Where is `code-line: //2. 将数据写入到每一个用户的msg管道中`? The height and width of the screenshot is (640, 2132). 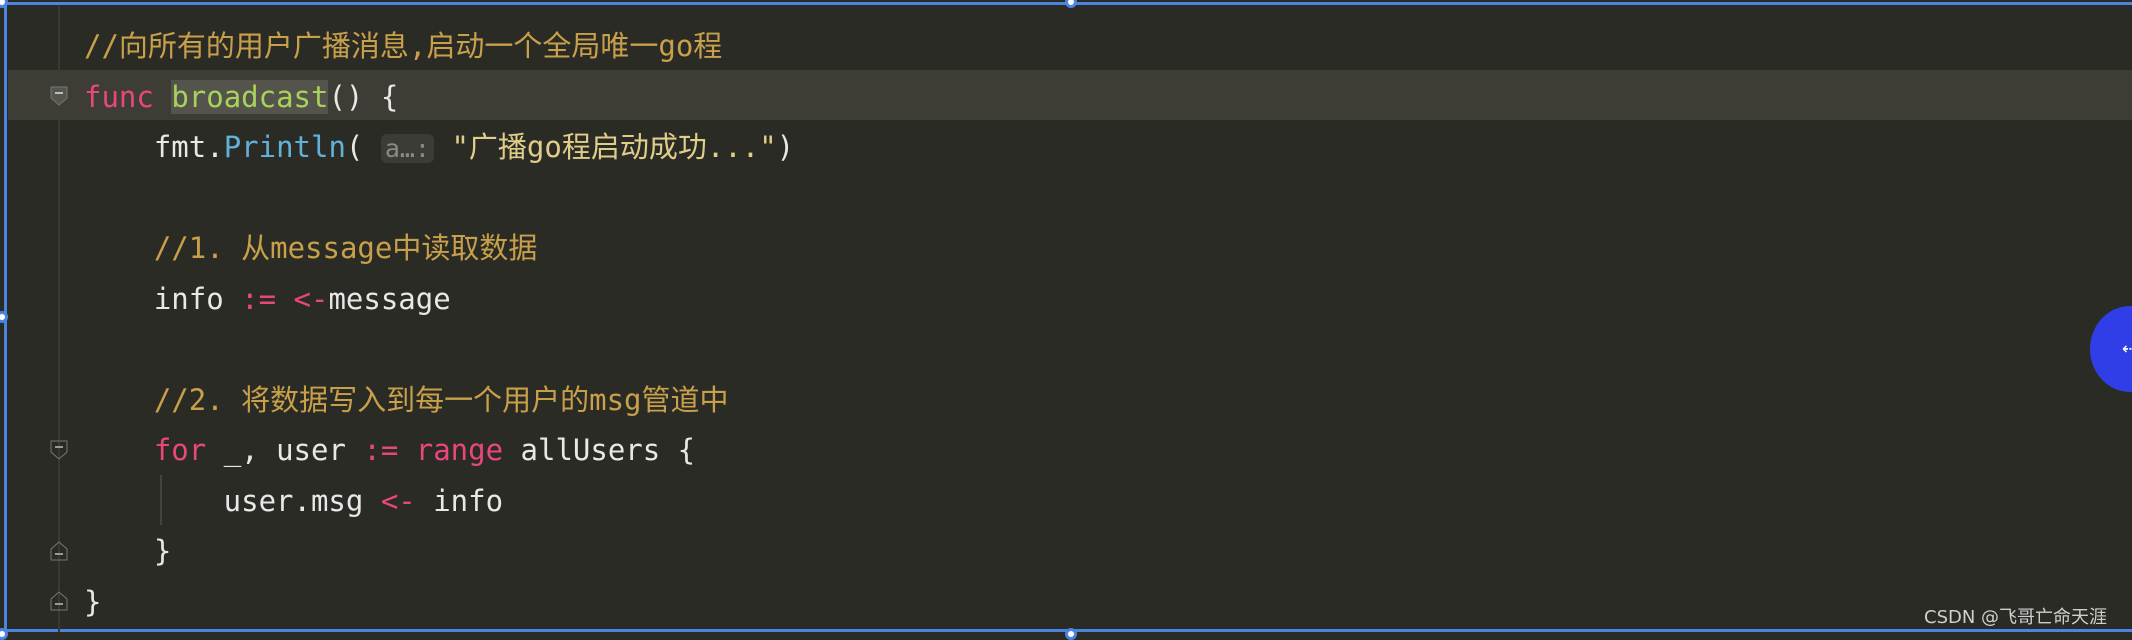 code-line: //2. 将数据写入到每一个用户的msg管道中 is located at coordinates (439, 400).